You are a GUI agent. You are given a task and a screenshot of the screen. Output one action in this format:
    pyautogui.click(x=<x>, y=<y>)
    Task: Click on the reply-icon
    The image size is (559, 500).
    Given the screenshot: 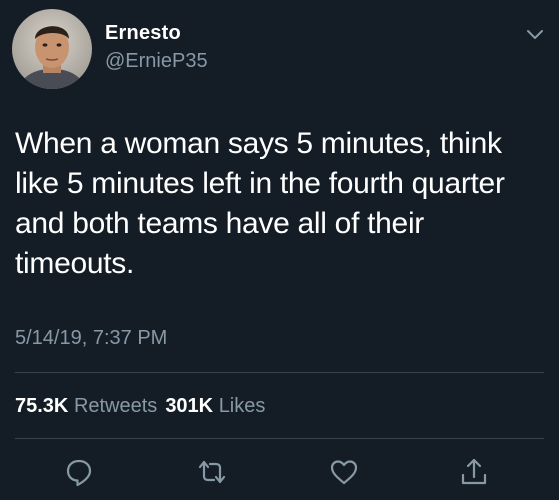 What is the action you would take?
    pyautogui.click(x=79, y=472)
    